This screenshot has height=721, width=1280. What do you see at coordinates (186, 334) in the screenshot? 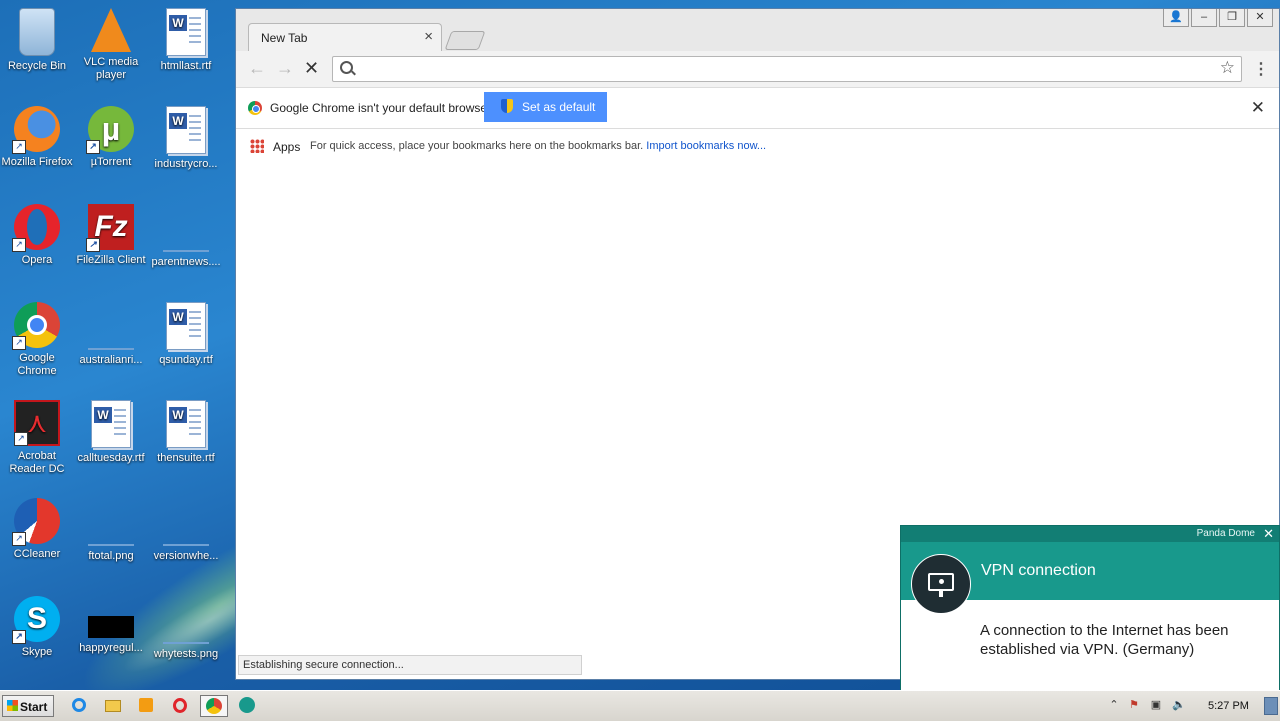
I see `desktop-icon-qsunday: W qsunday.rtf` at bounding box center [186, 334].